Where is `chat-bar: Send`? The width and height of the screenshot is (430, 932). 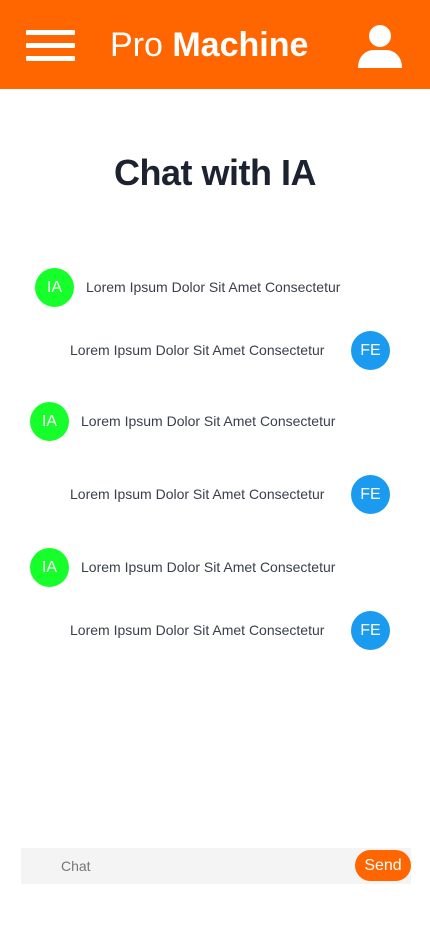
chat-bar: Send is located at coordinates (216, 866).